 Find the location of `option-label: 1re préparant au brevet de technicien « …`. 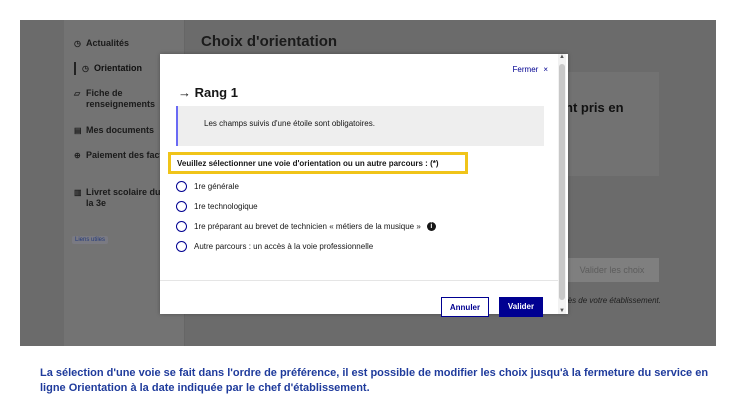

option-label: 1re préparant au brevet de technicien « … is located at coordinates (307, 226).